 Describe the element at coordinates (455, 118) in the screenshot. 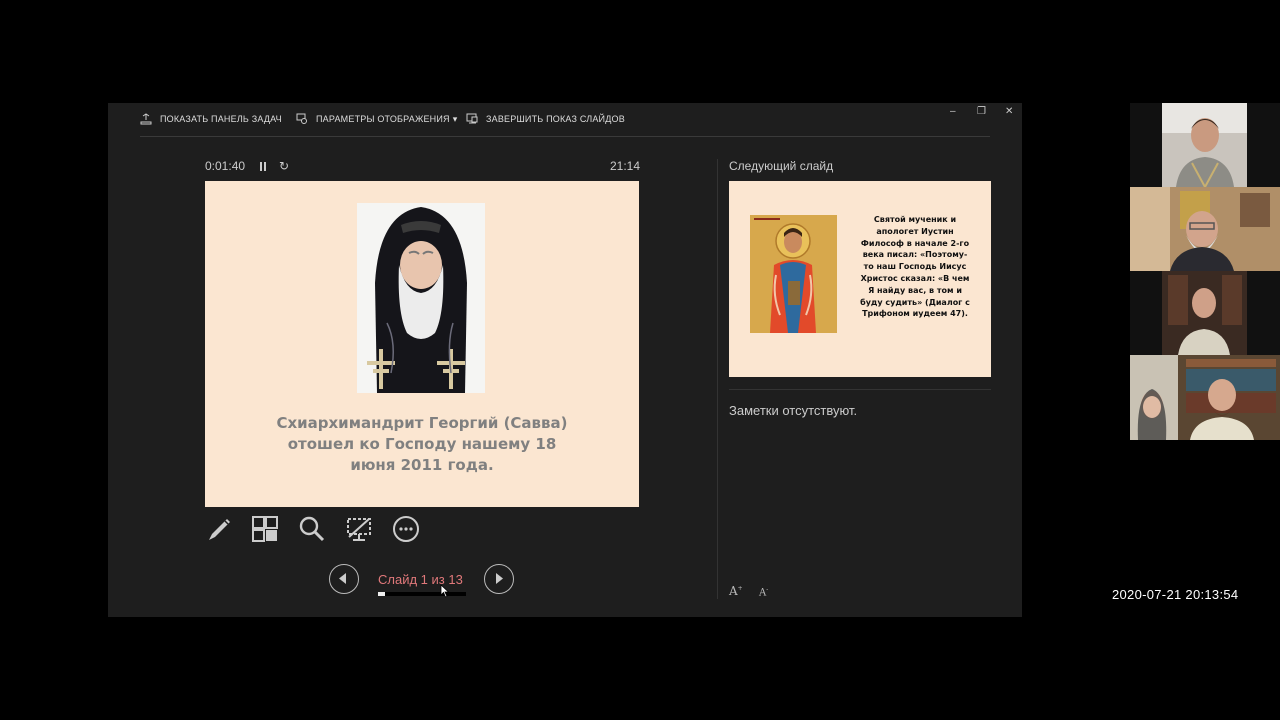

I see `chevron-down-icon: ▾` at that location.